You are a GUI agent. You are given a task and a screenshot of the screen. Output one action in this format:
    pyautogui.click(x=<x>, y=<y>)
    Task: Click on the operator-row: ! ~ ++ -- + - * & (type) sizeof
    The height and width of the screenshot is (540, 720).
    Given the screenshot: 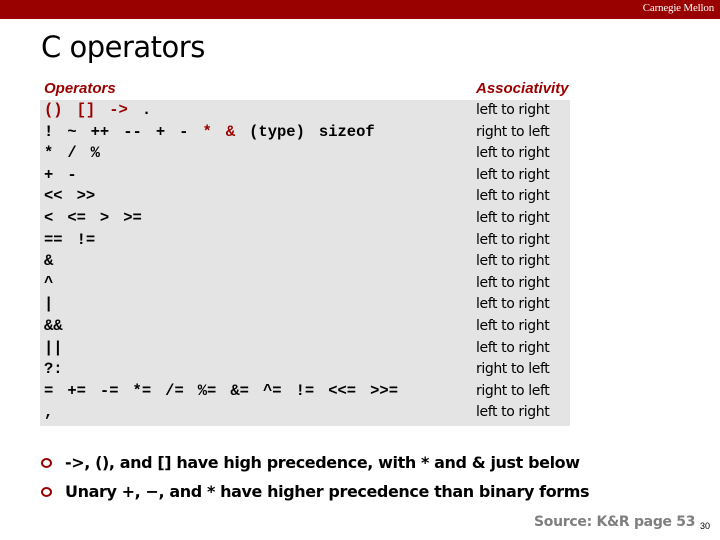 What is the action you would take?
    pyautogui.click(x=228, y=133)
    